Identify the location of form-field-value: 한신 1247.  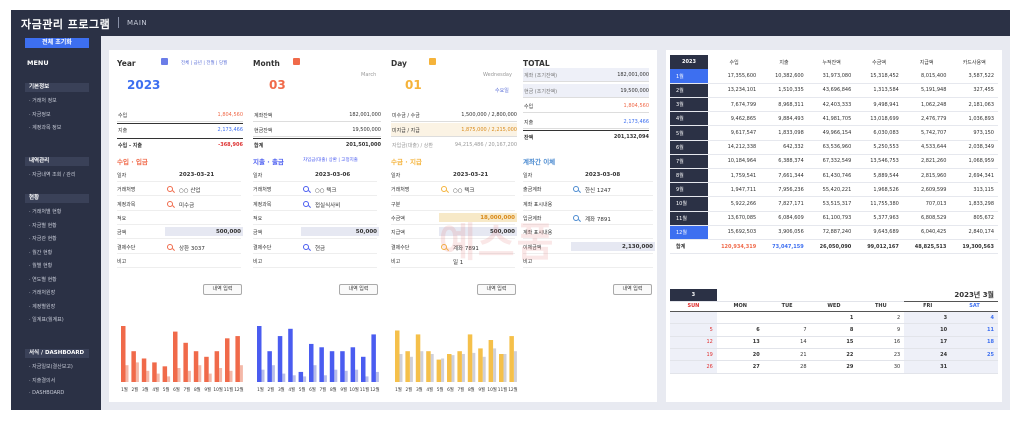
(598, 190).